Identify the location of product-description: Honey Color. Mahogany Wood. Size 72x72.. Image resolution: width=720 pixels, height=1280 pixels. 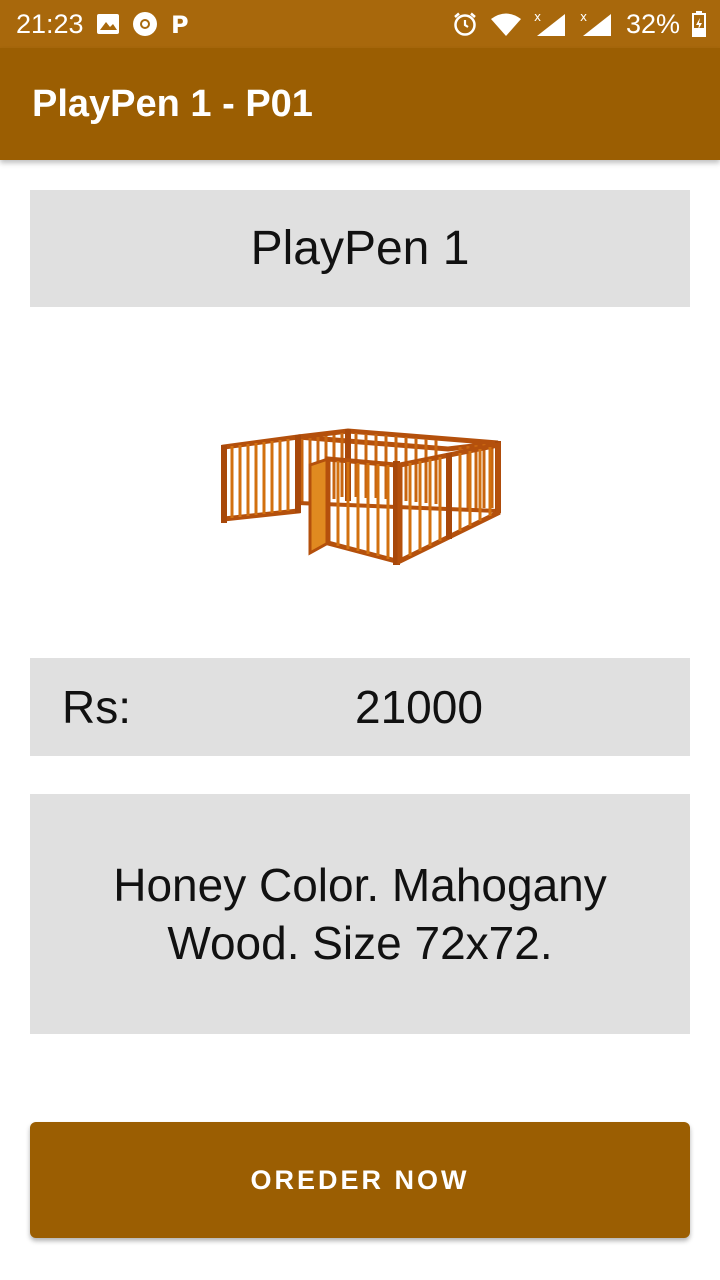
(360, 914).